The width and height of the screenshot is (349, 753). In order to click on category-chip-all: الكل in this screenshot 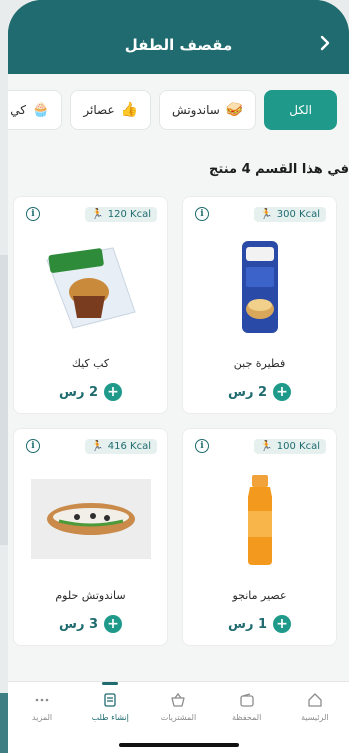, I will do `click(300, 110)`.